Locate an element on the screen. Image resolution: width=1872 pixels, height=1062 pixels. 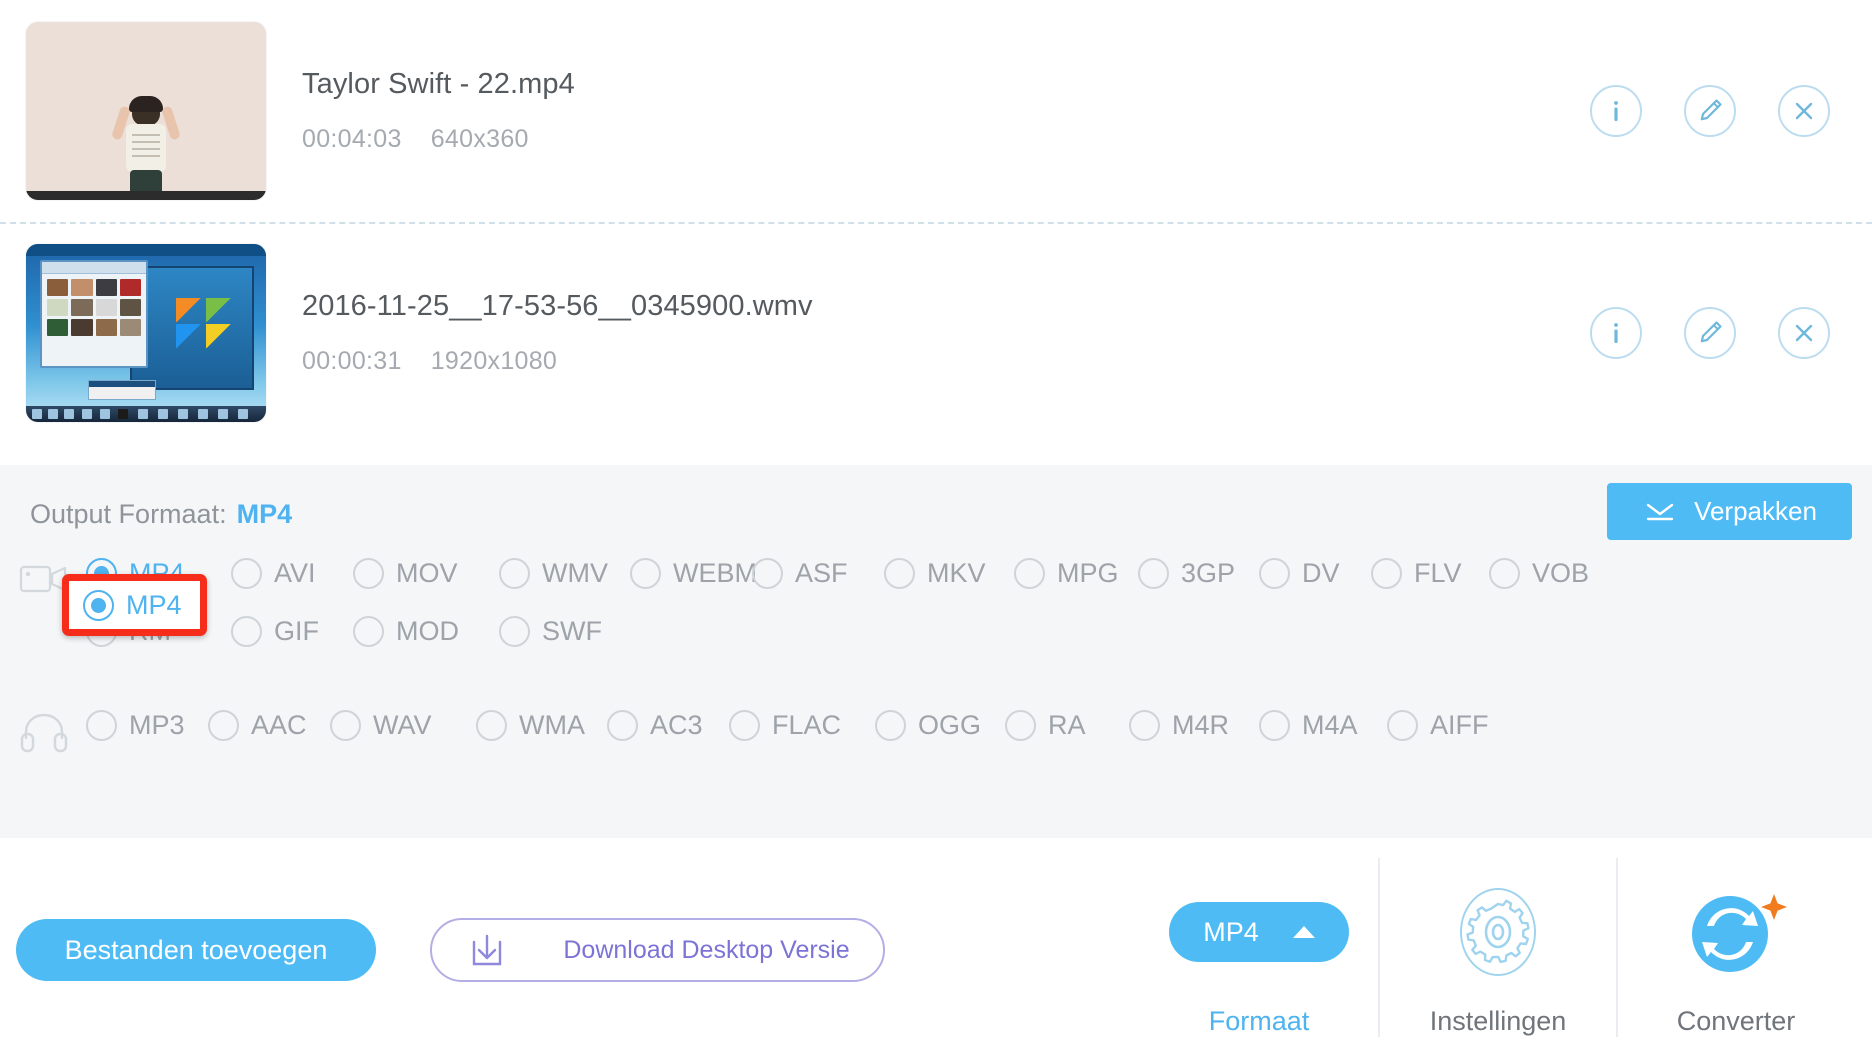
format-option-mod: MOD is located at coordinates (426, 631).